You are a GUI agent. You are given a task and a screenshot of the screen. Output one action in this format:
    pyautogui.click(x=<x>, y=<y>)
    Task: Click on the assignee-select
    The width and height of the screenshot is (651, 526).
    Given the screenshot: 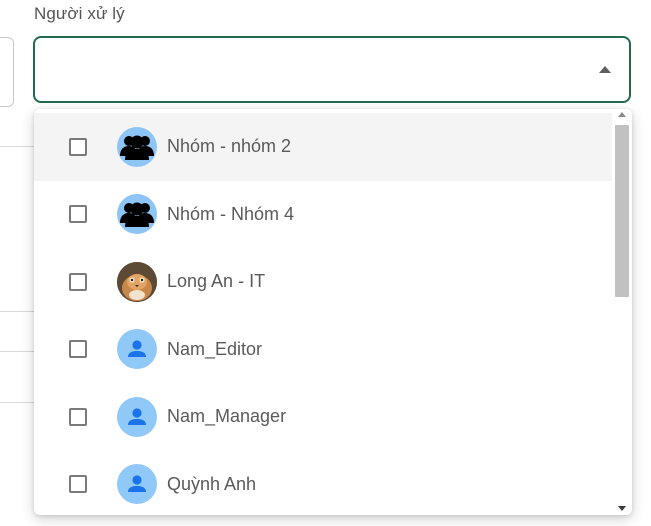 What is the action you would take?
    pyautogui.click(x=332, y=69)
    